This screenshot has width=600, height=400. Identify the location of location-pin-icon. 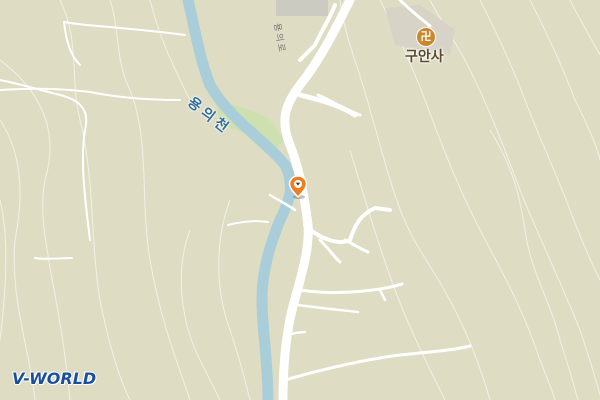
(298, 187).